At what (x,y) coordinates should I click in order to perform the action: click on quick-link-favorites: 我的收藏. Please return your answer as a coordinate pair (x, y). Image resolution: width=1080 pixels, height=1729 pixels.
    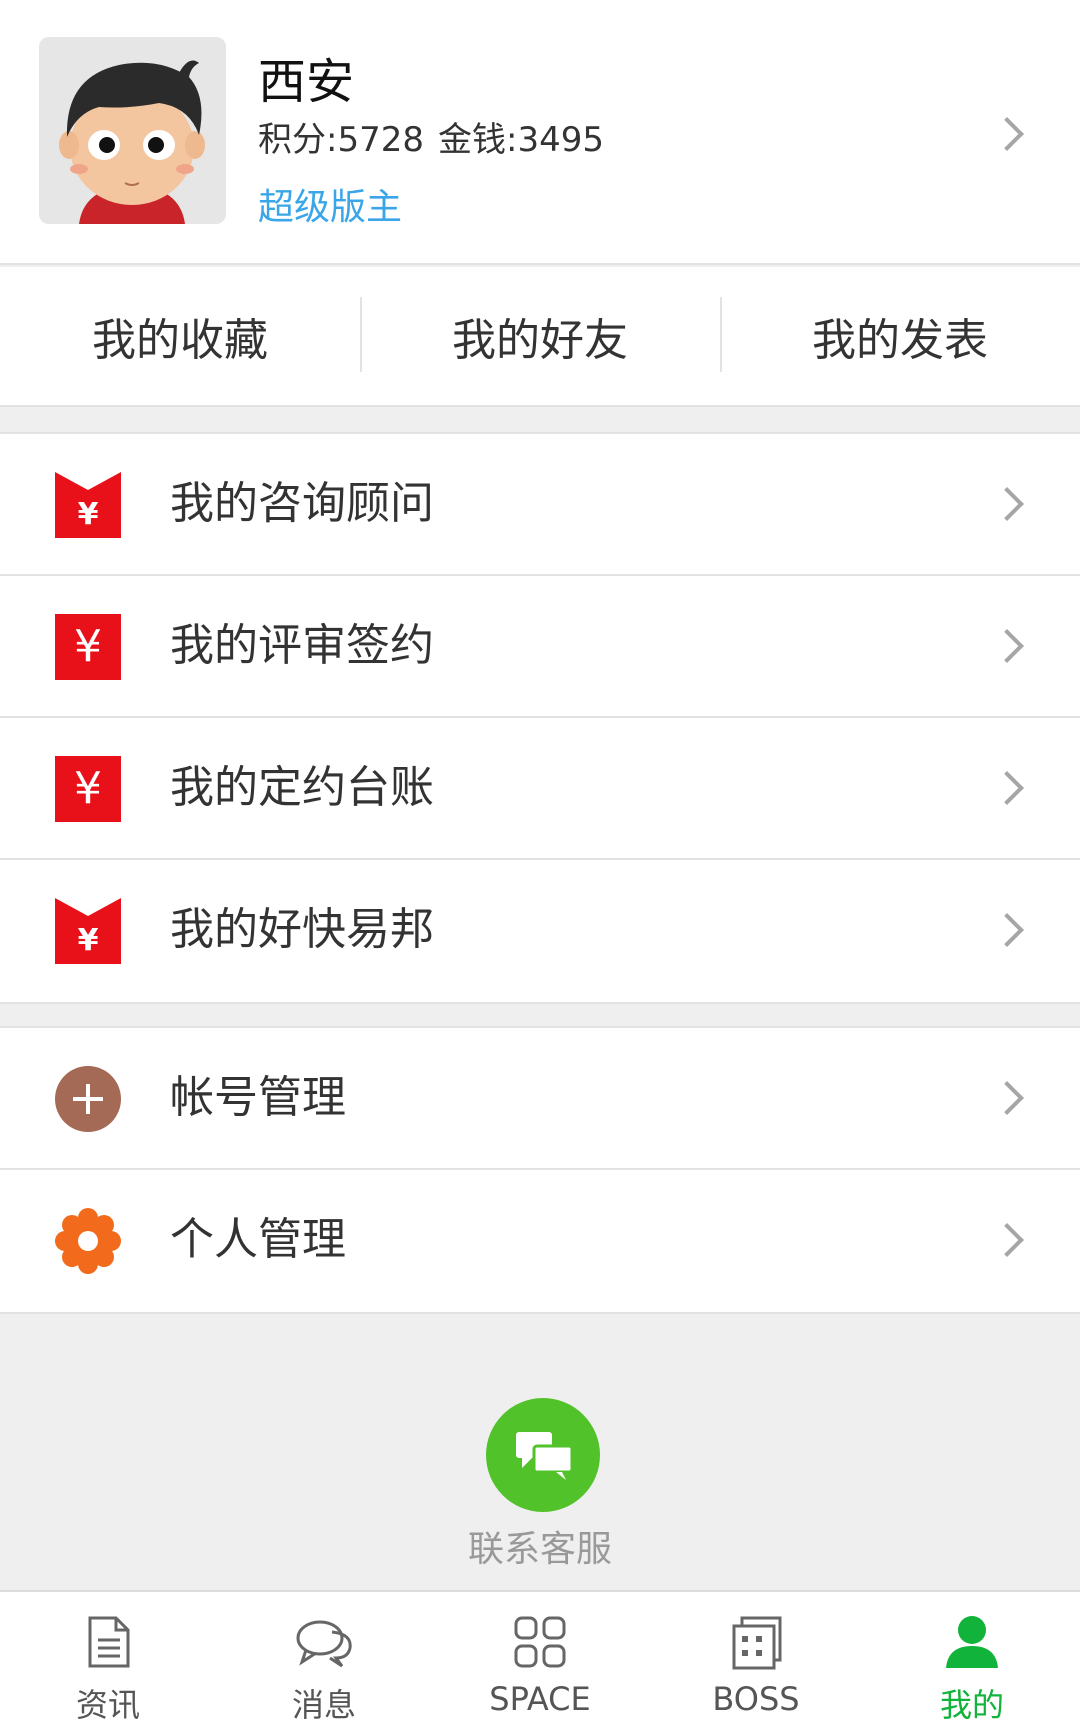
    Looking at the image, I should click on (180, 336).